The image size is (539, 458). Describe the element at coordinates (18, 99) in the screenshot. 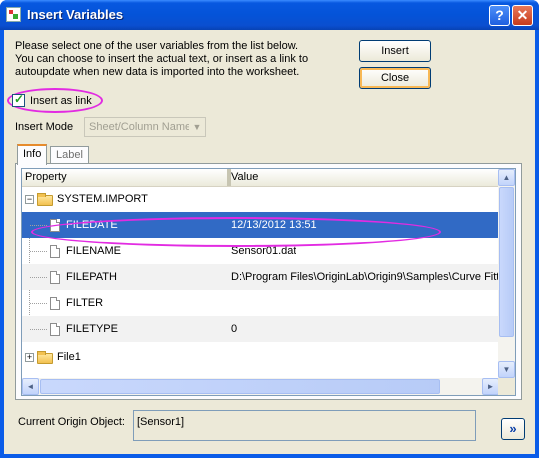

I see `insert-as-link-checkbox` at that location.